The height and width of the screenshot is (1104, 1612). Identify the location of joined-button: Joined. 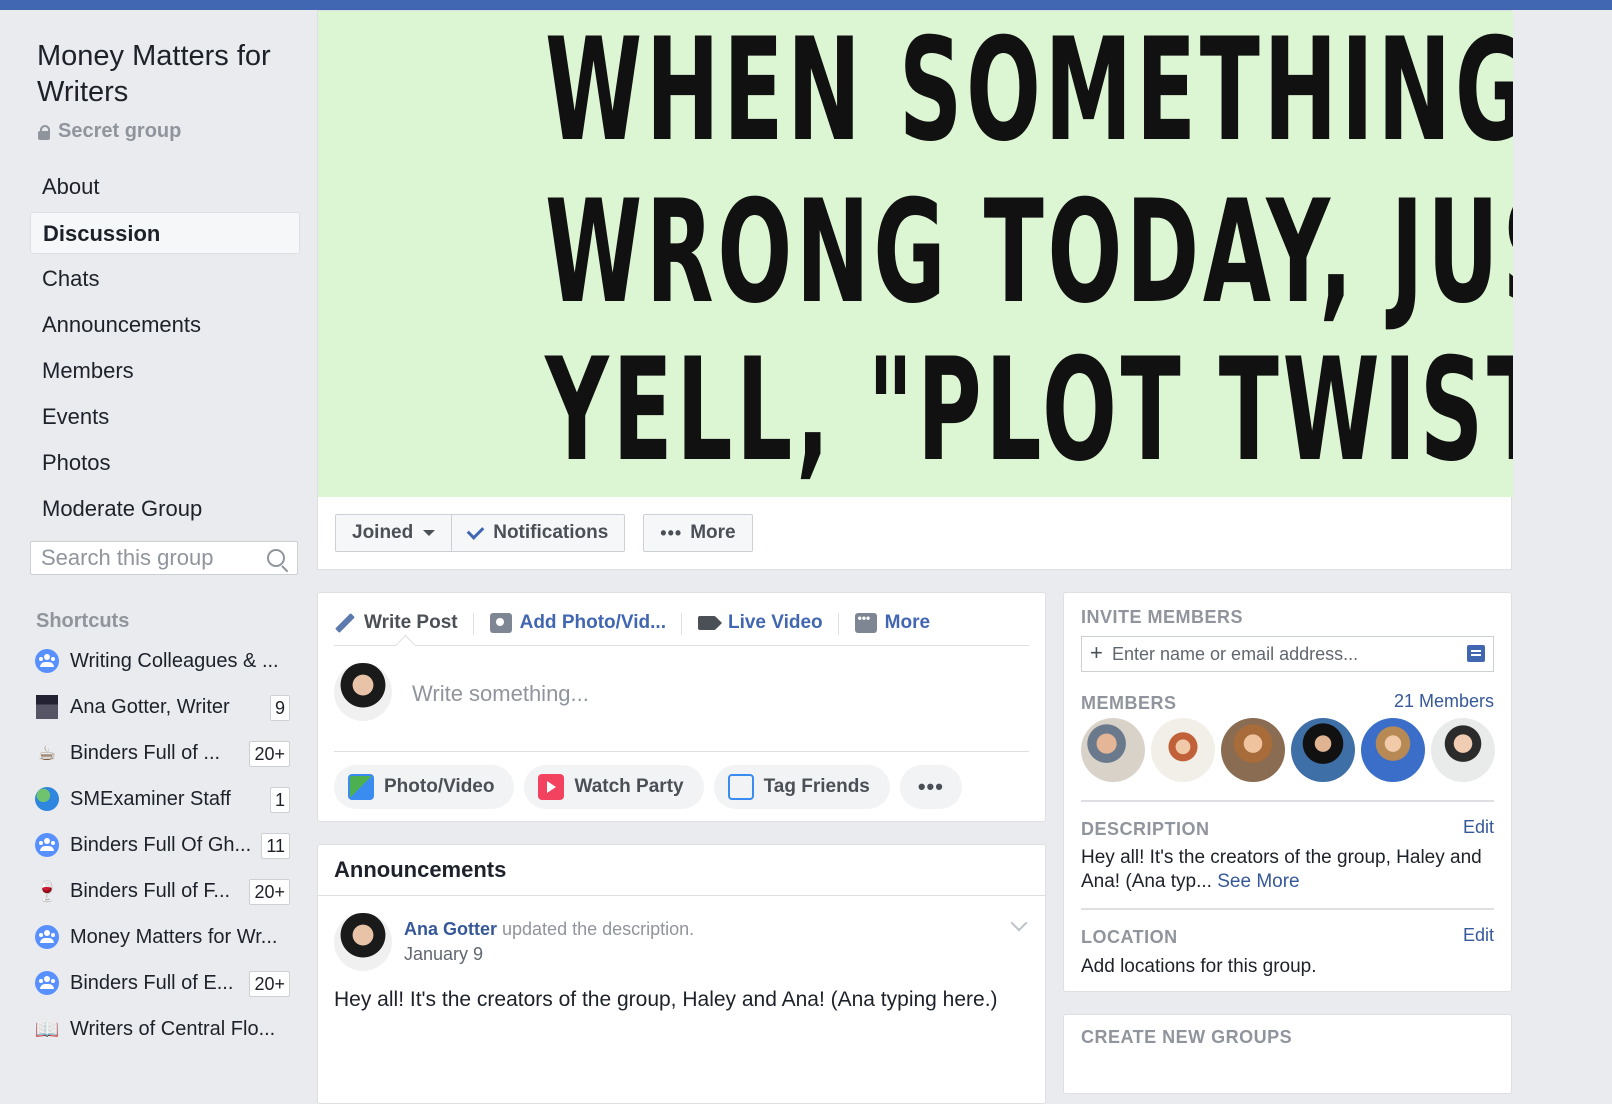
(393, 533).